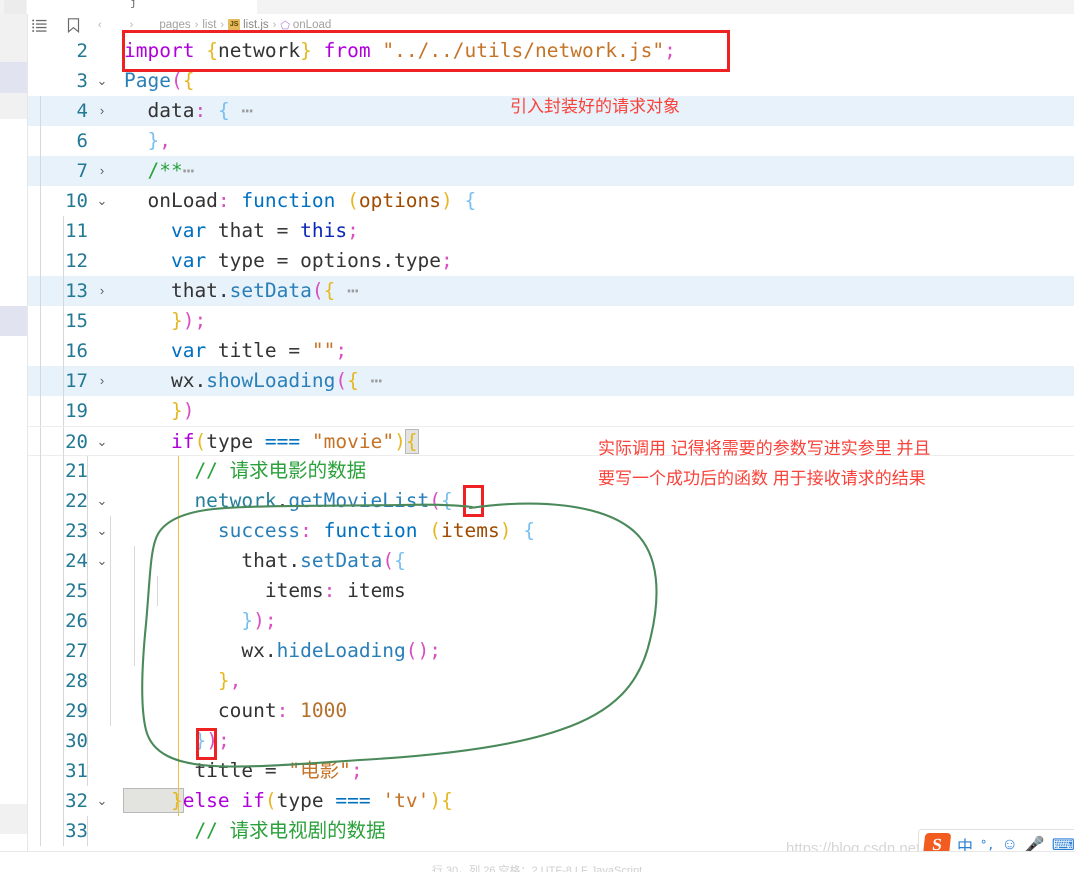  I want to click on code-line: 29 count: 1000, so click(551, 711).